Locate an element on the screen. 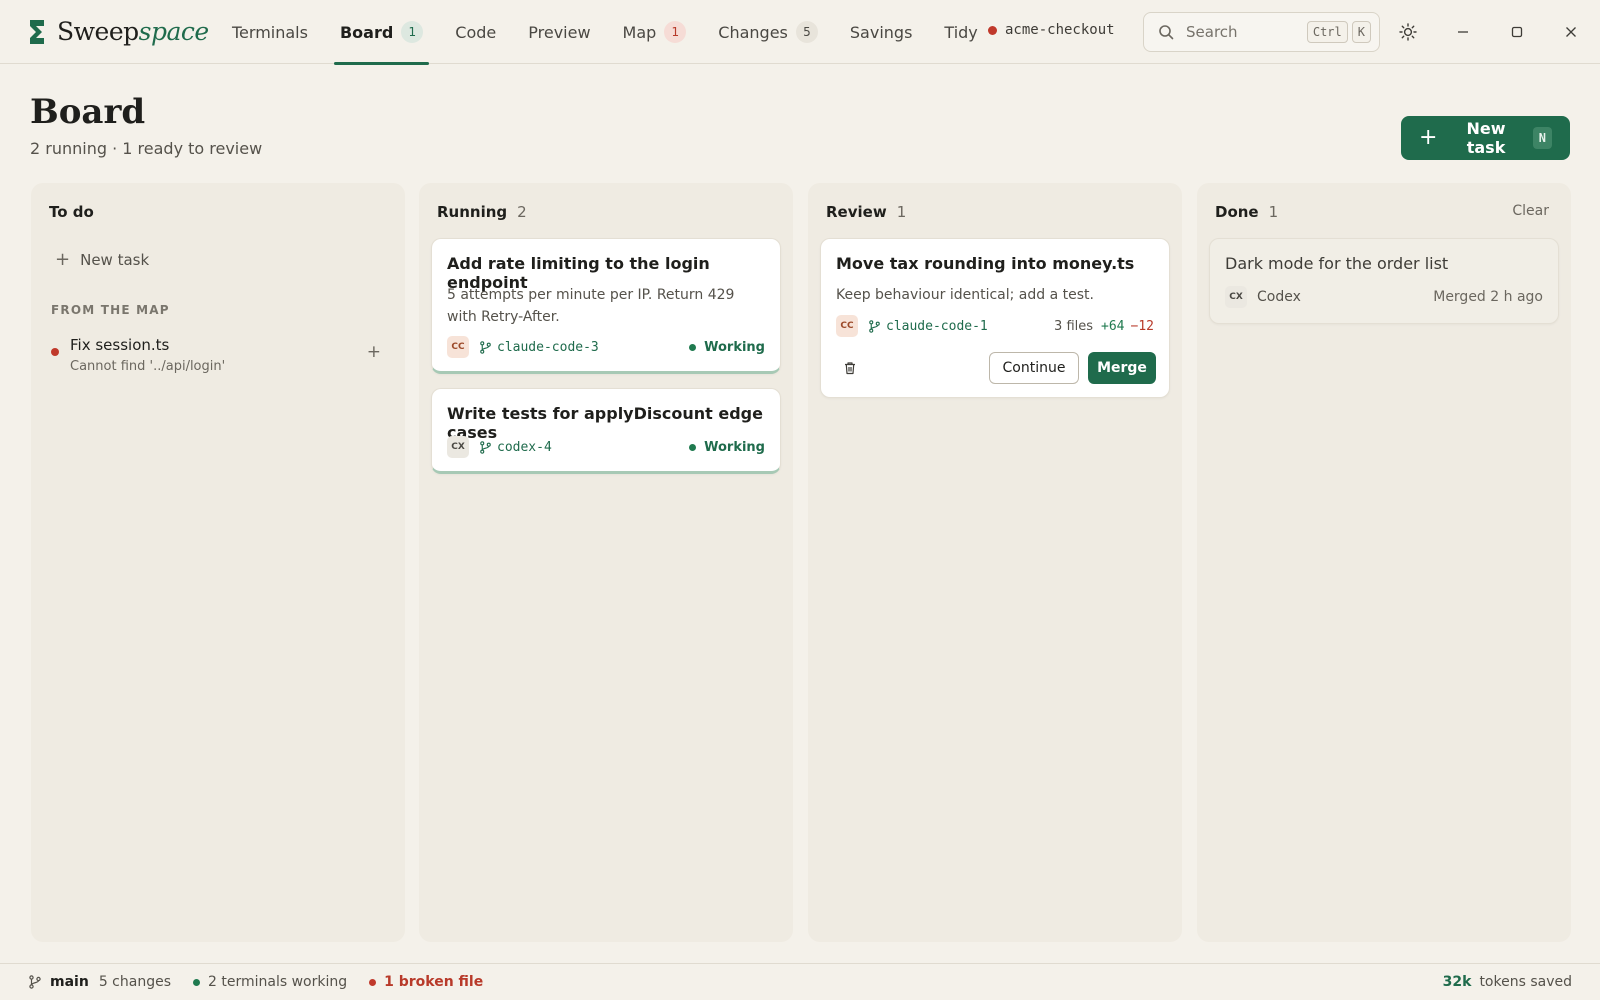 The image size is (1600, 1000). tab-tidy: Tidy is located at coordinates (960, 32).